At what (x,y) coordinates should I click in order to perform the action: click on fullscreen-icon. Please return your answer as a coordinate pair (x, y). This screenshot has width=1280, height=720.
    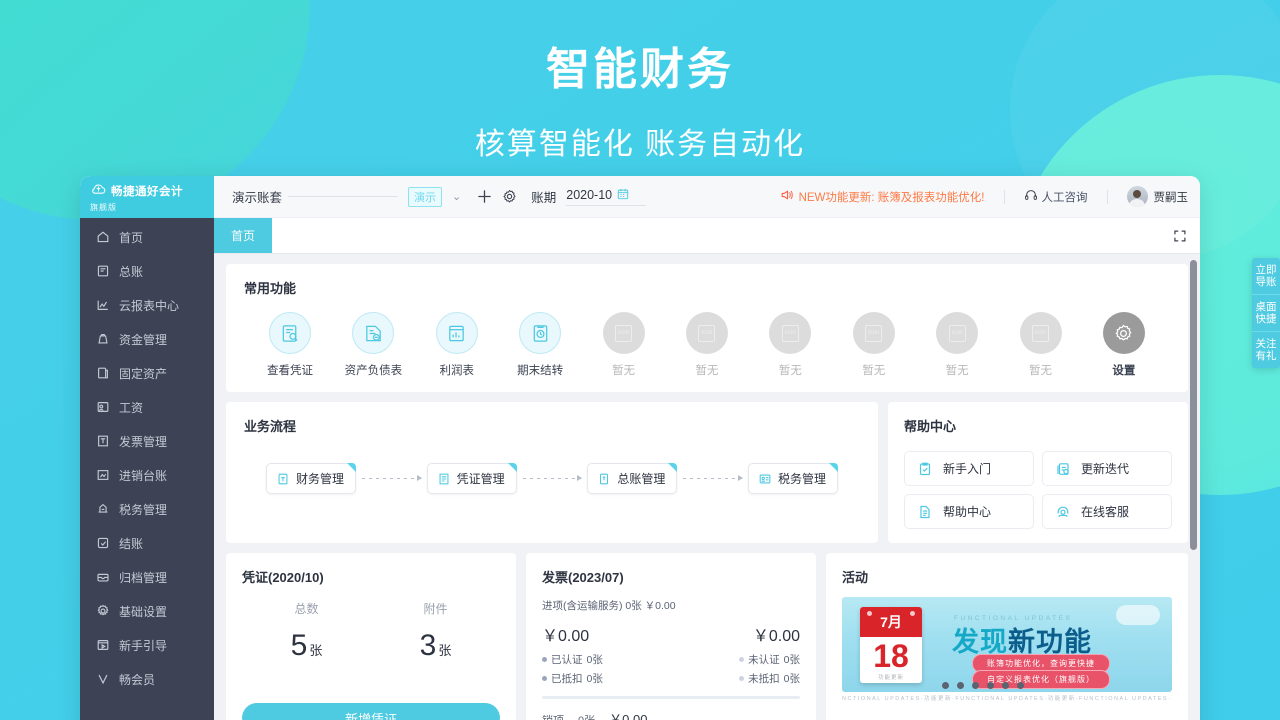
    Looking at the image, I should click on (1180, 235).